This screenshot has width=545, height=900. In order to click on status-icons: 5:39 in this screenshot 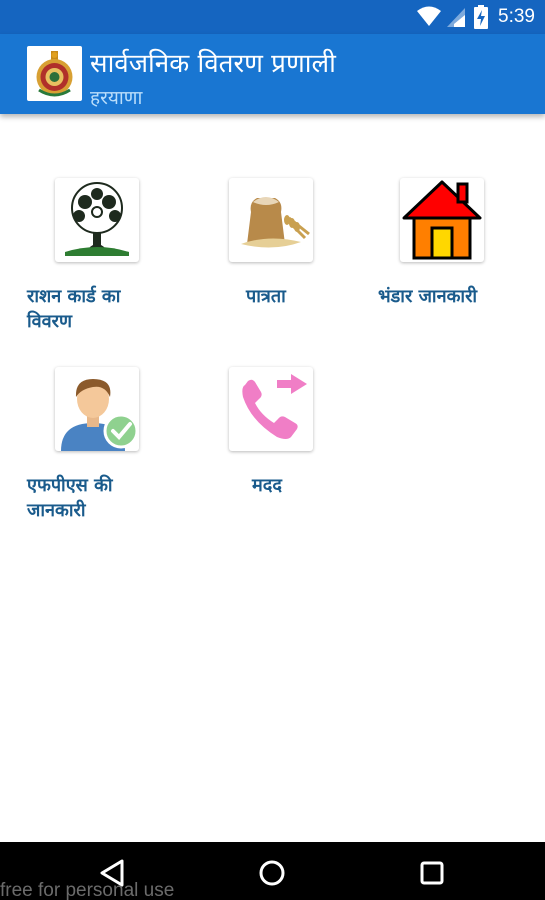, I will do `click(475, 17)`.